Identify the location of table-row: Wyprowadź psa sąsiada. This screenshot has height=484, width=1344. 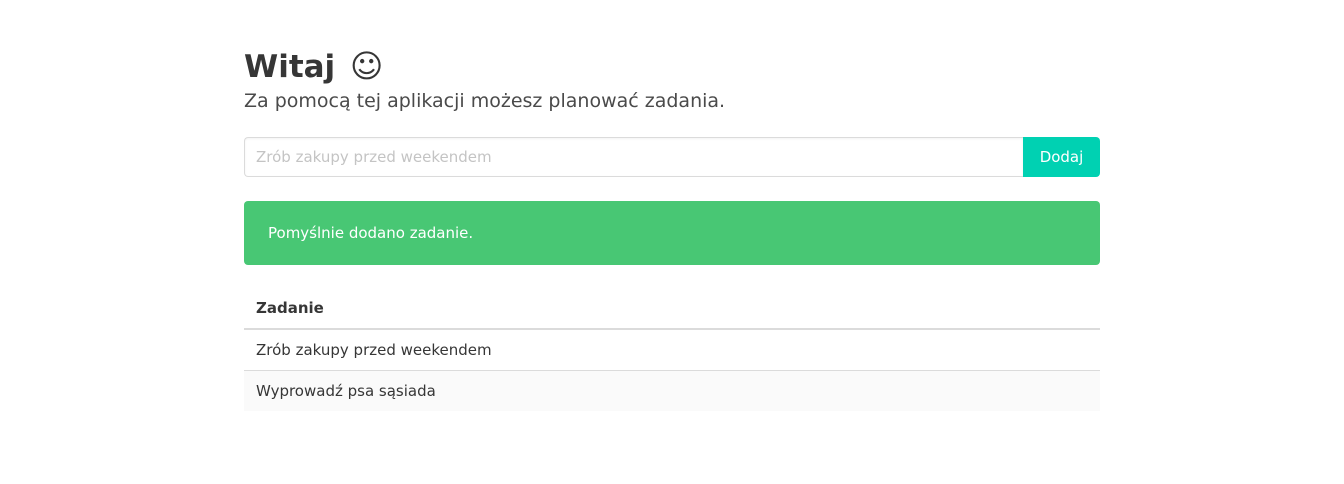
(672, 390).